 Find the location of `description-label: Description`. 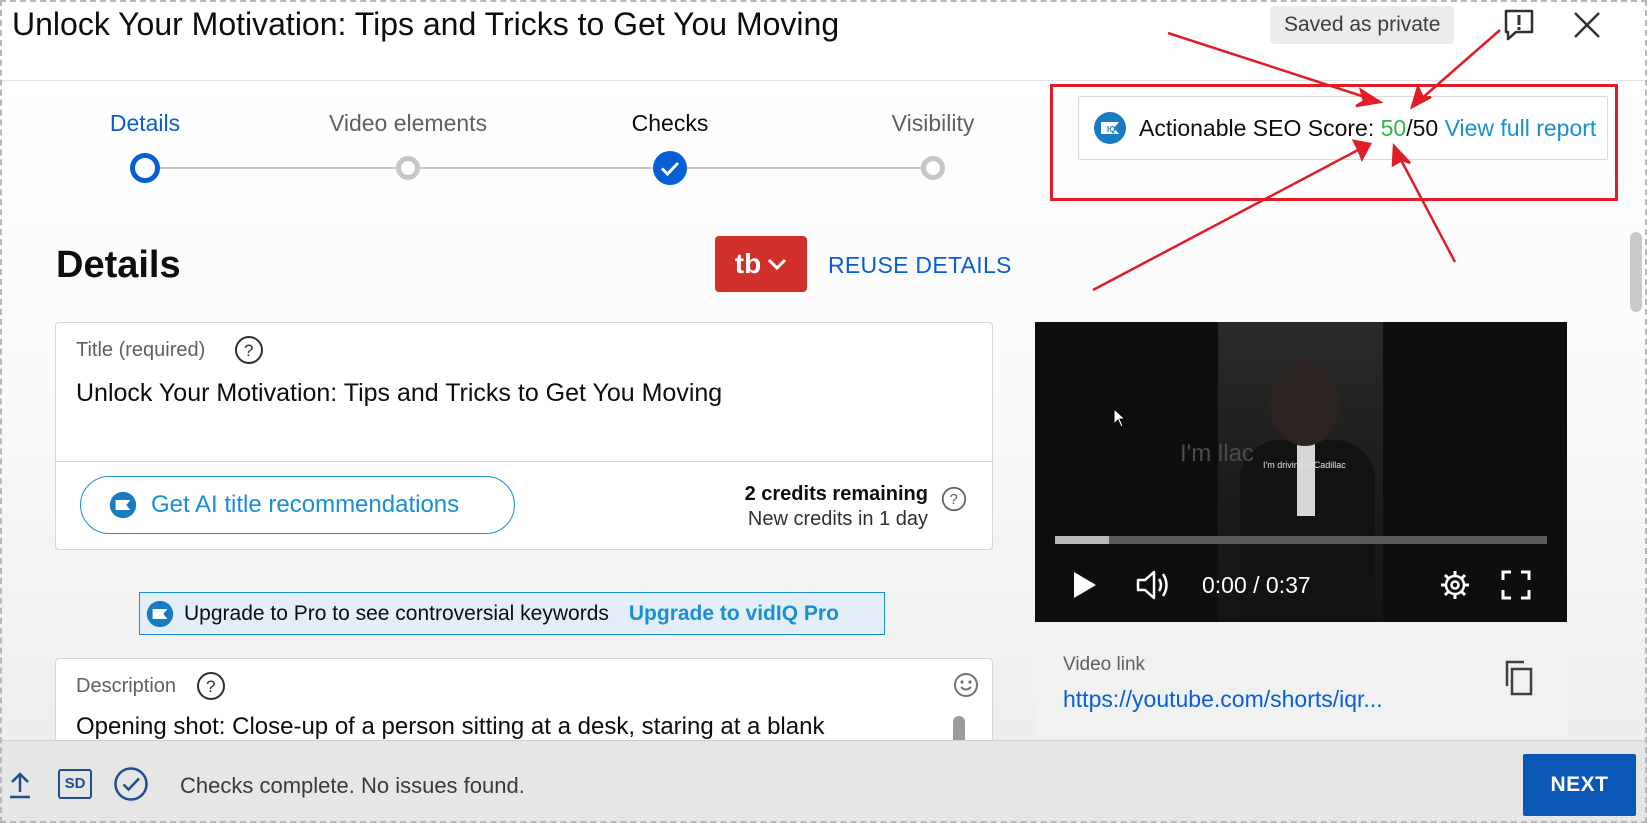

description-label: Description is located at coordinates (126, 686).